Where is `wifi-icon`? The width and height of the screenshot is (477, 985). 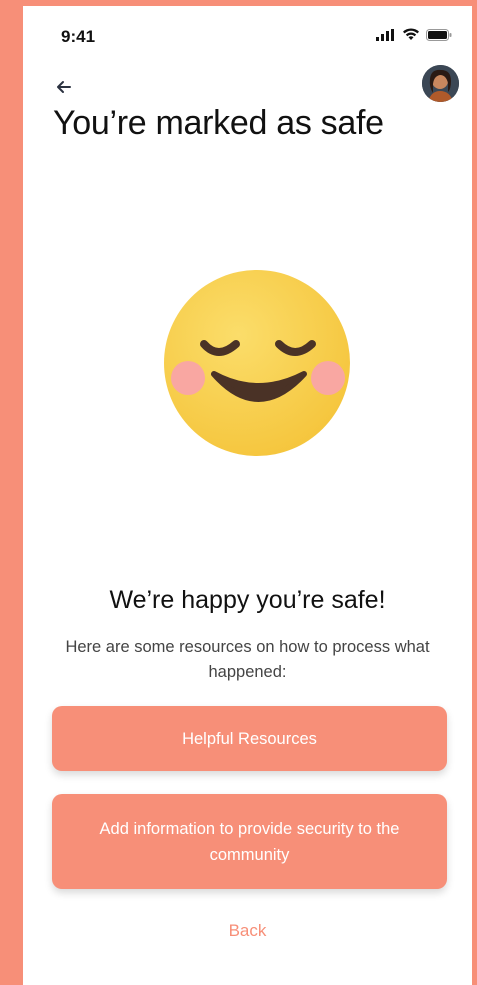
wifi-icon is located at coordinates (411, 34).